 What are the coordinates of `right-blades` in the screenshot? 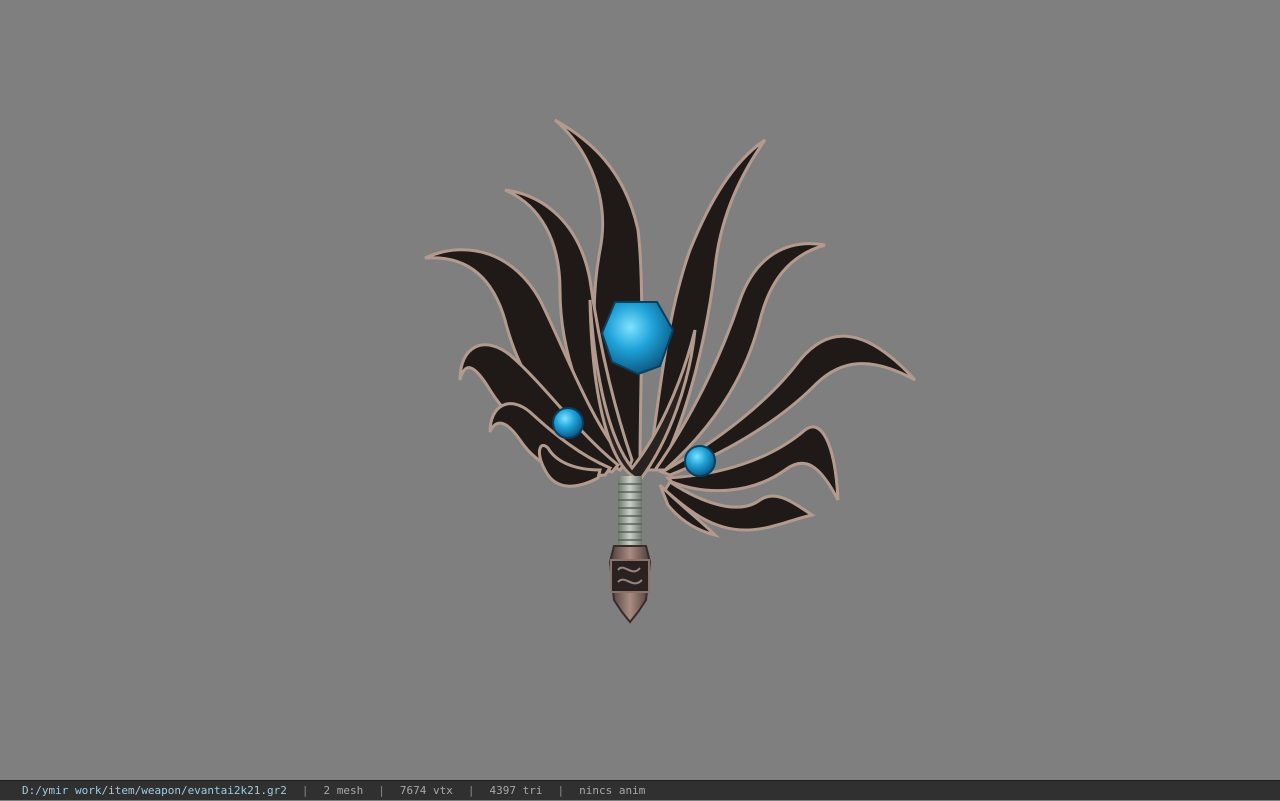 It's located at (781, 338).